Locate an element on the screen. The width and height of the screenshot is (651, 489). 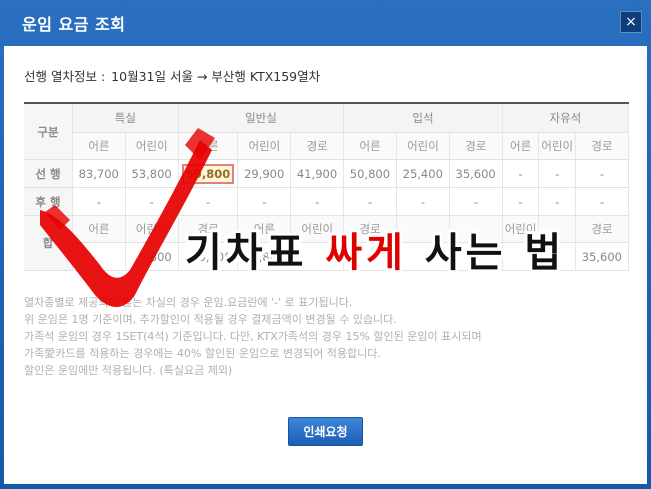
overlay-caption: 기차표 싸게 사는 법 is located at coordinates (375, 249).